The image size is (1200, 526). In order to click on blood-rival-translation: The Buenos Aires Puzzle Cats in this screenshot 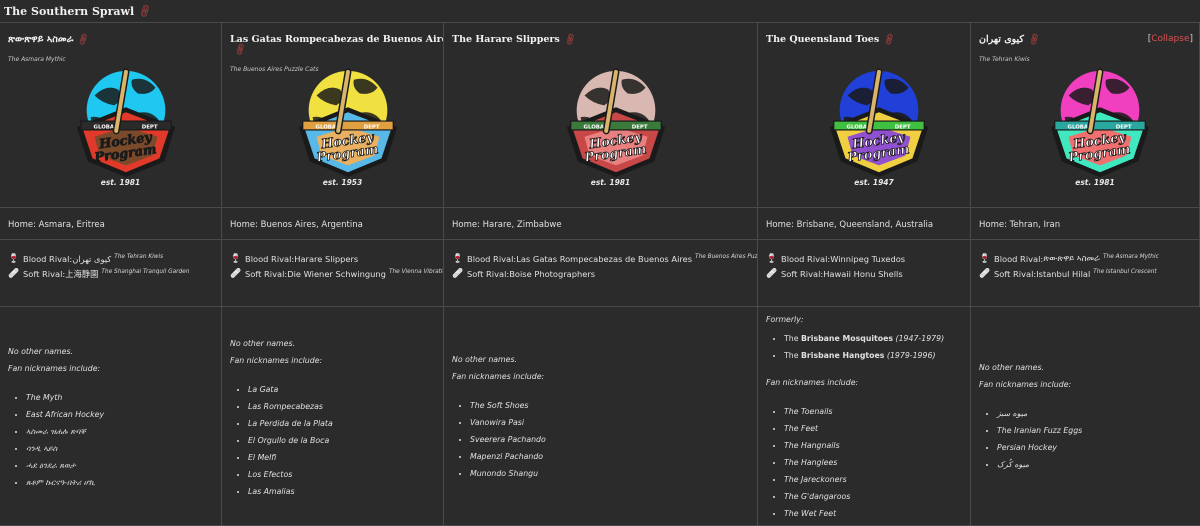, I will do `click(726, 256)`.